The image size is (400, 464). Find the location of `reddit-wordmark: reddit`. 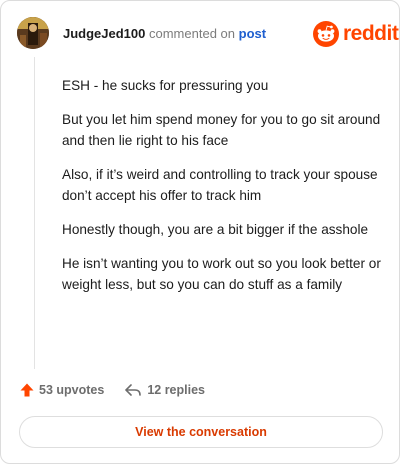

reddit-wordmark: reddit is located at coordinates (371, 33).